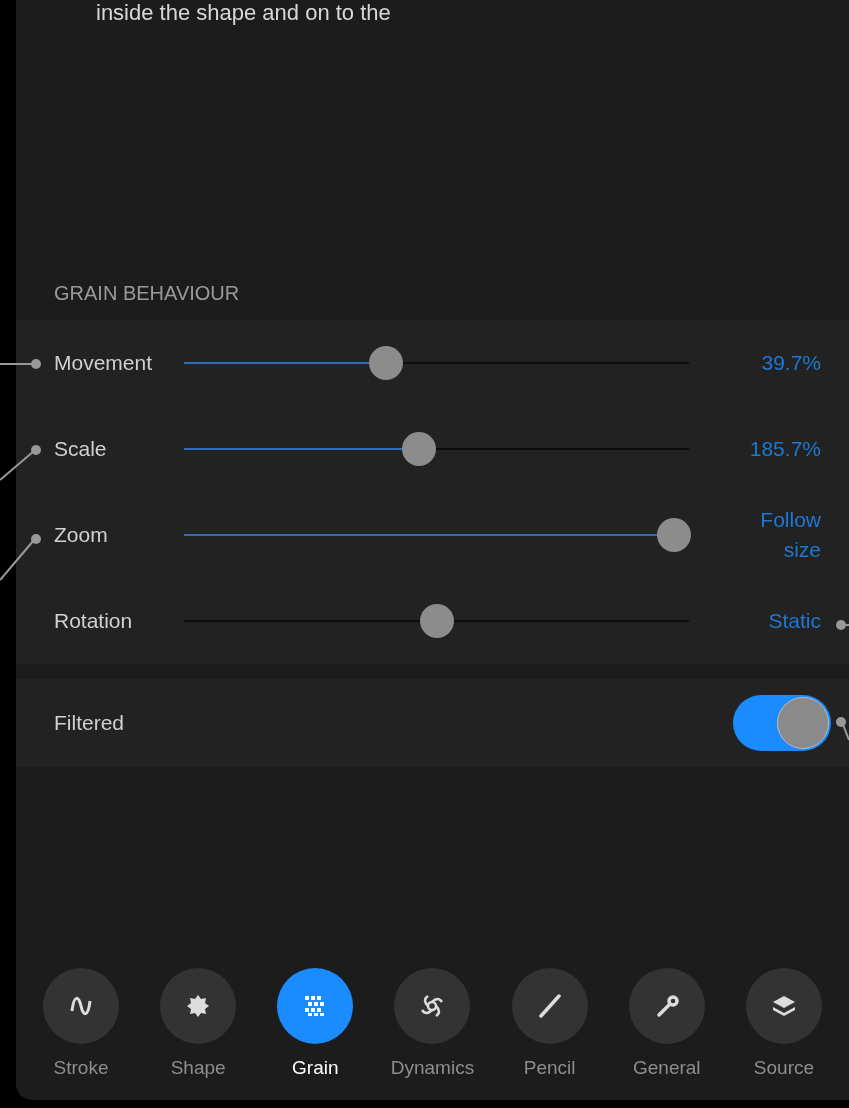 This screenshot has width=849, height=1108. Describe the element at coordinates (243, 13) in the screenshot. I see `caption-text: inside the shape and on to the` at that location.